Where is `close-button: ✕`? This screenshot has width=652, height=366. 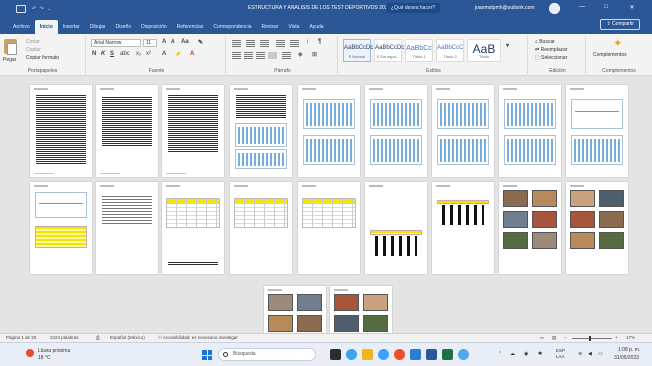 close-button: ✕ is located at coordinates (632, 7).